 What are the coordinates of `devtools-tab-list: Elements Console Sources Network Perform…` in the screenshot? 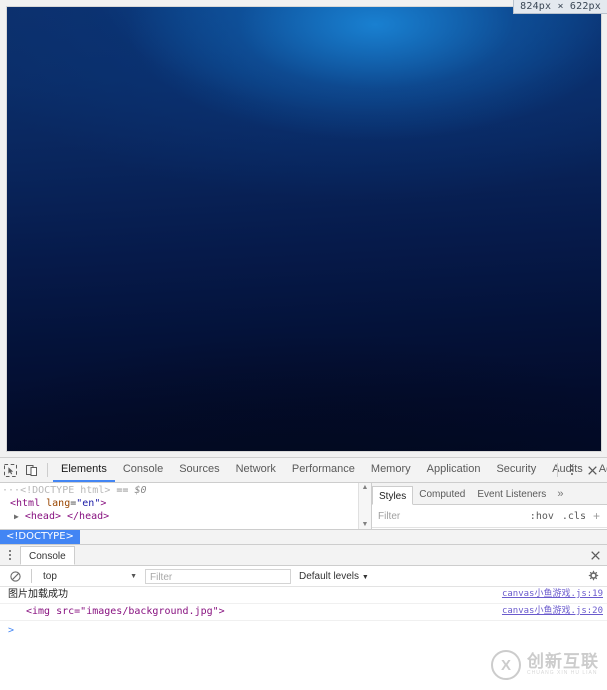 It's located at (330, 470).